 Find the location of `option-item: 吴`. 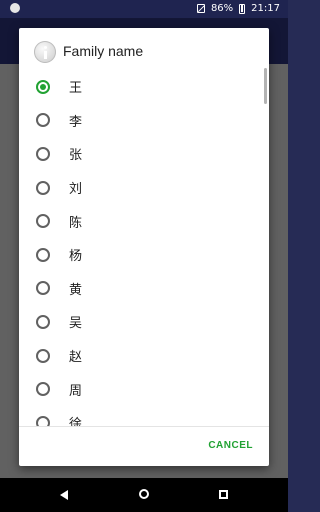

option-item: 吴 is located at coordinates (144, 322).